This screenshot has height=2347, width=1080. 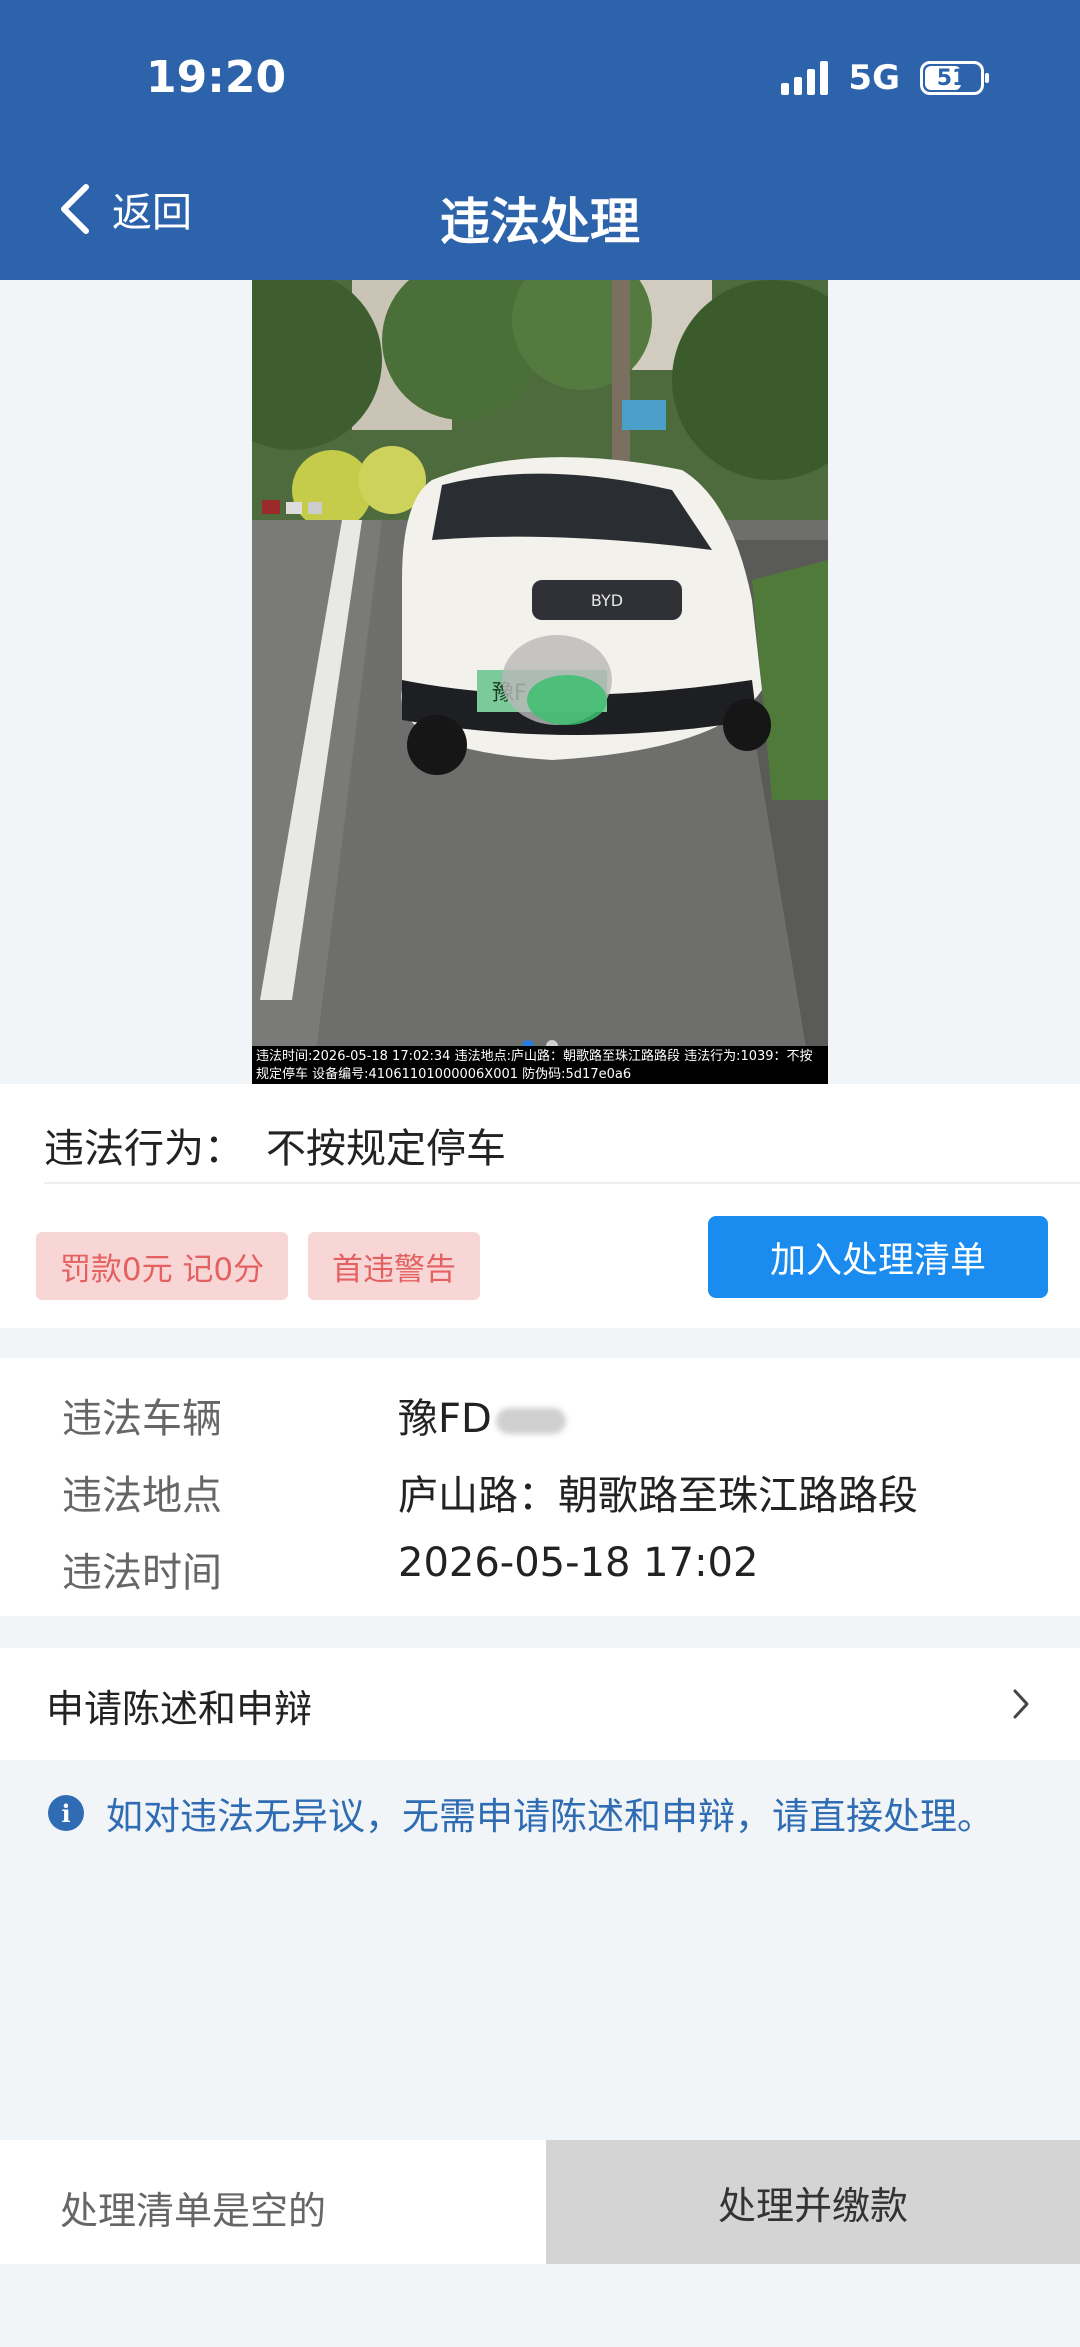 I want to click on appeal-label: 申请陈述和申辩, so click(x=179, y=1709).